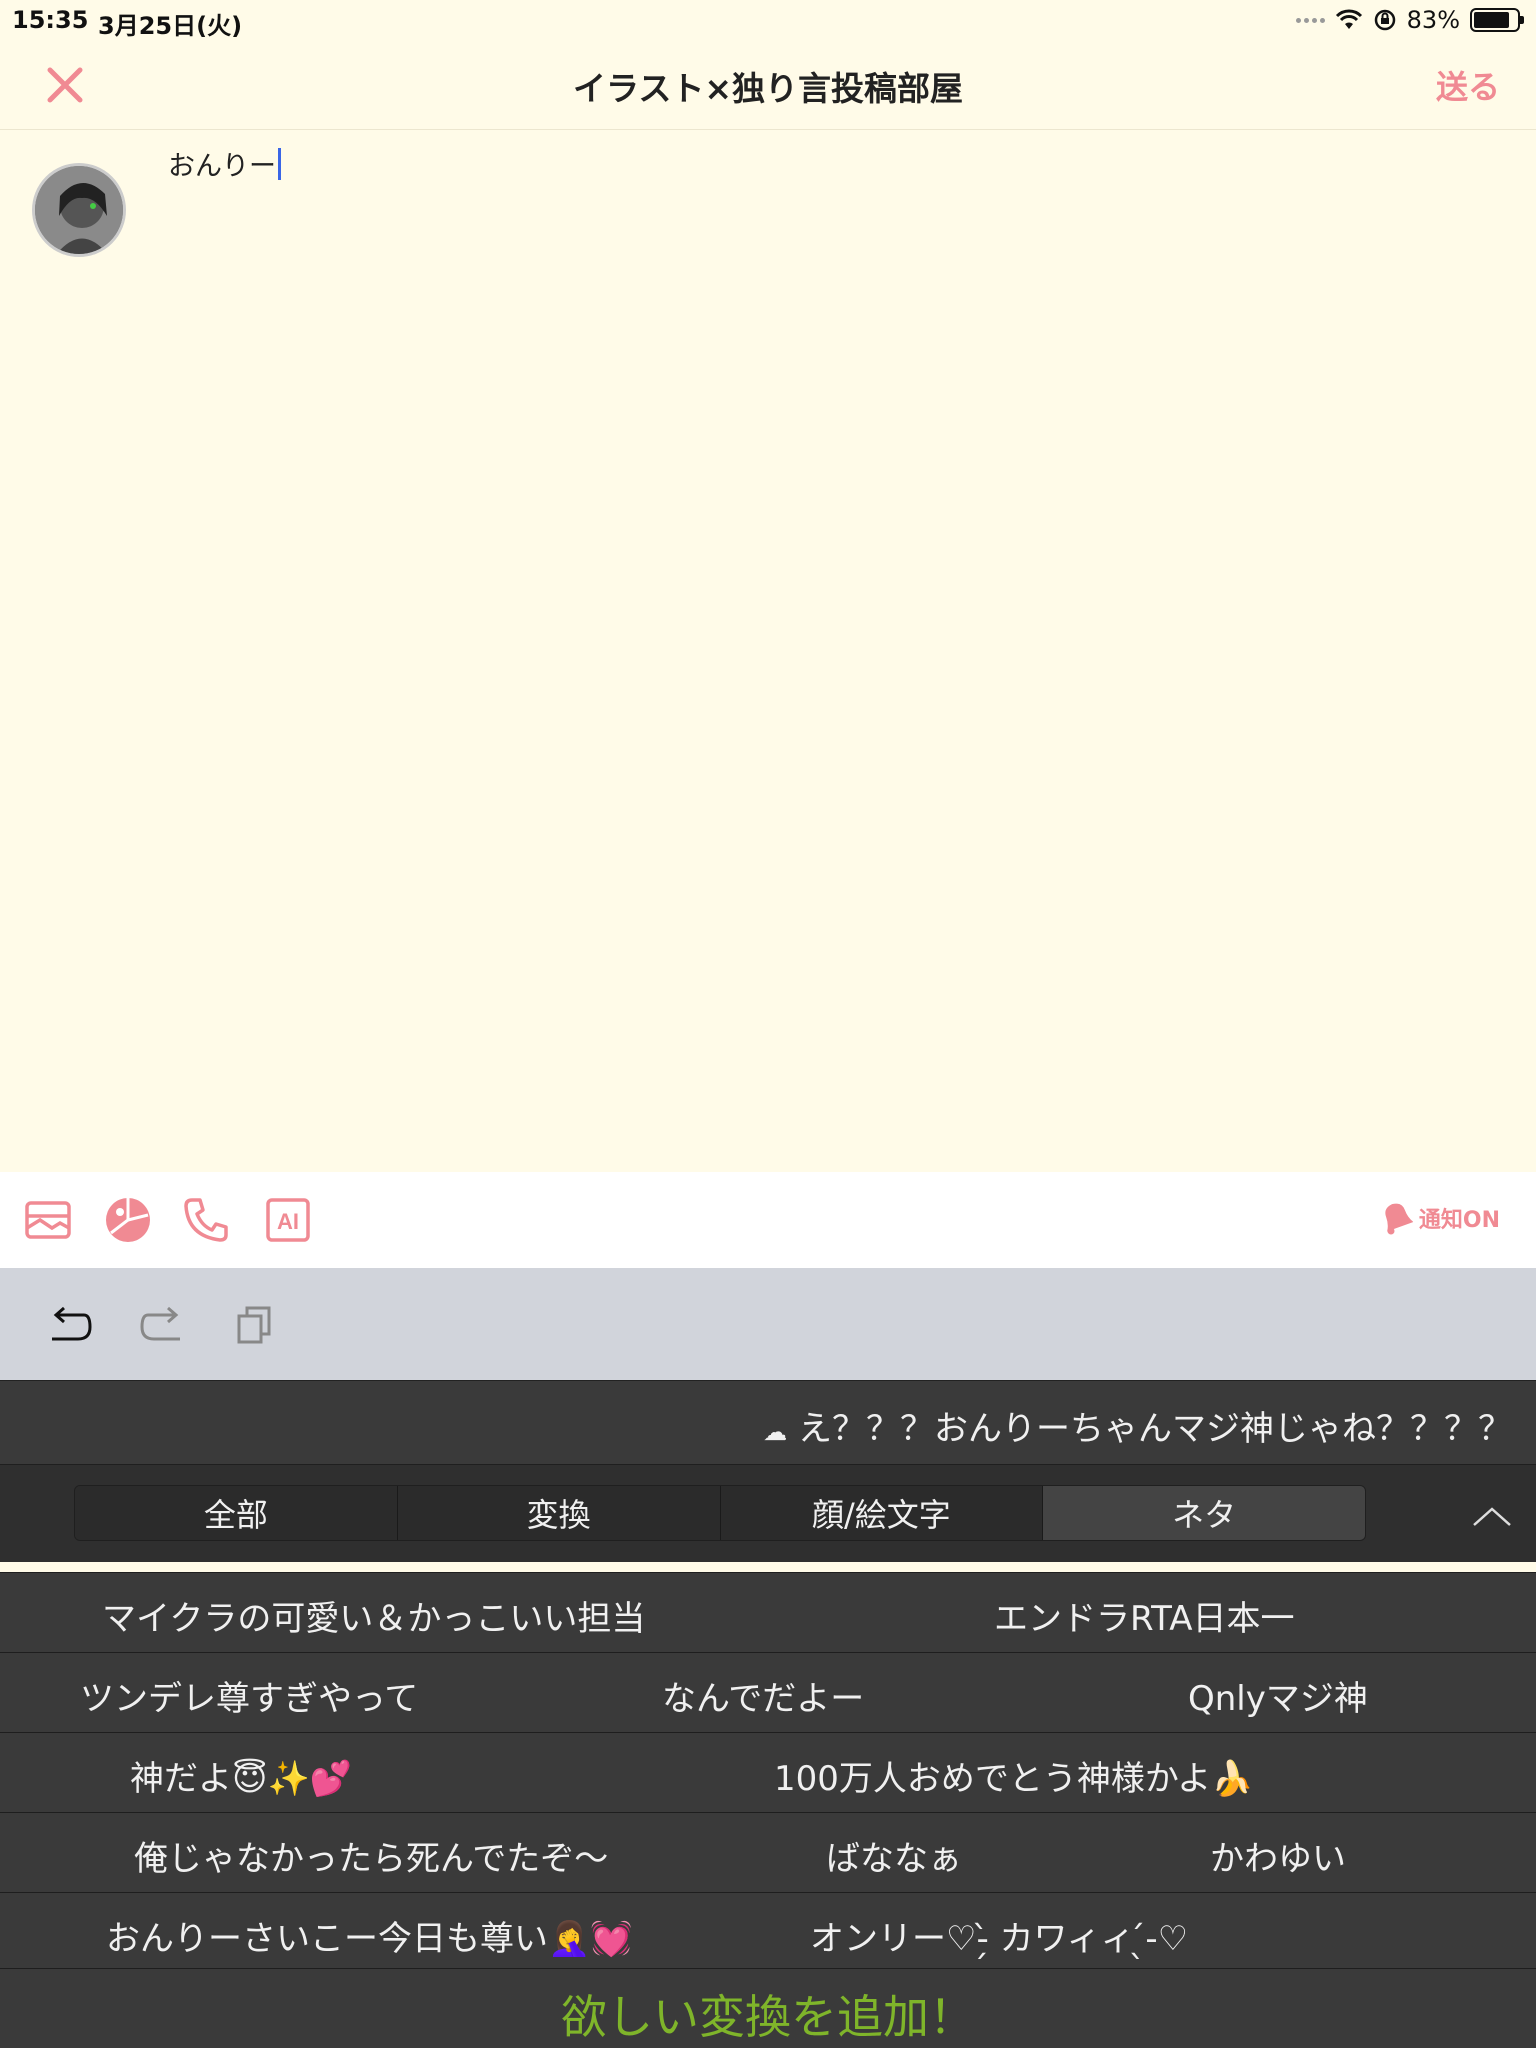  Describe the element at coordinates (249, 1695) in the screenshot. I see `suggestion-item: ツンデレ尊すぎやって` at that location.